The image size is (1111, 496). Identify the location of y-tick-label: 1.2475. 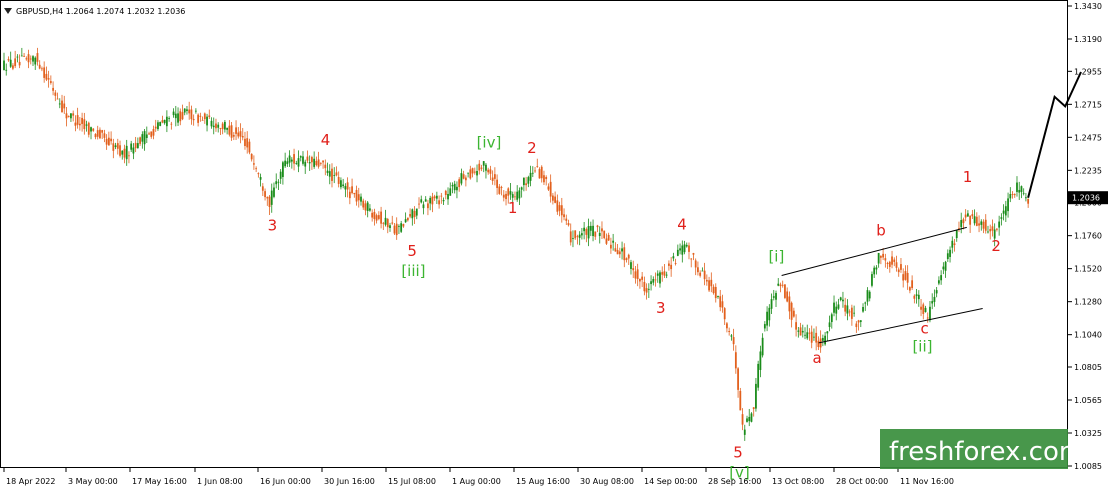
(1088, 137).